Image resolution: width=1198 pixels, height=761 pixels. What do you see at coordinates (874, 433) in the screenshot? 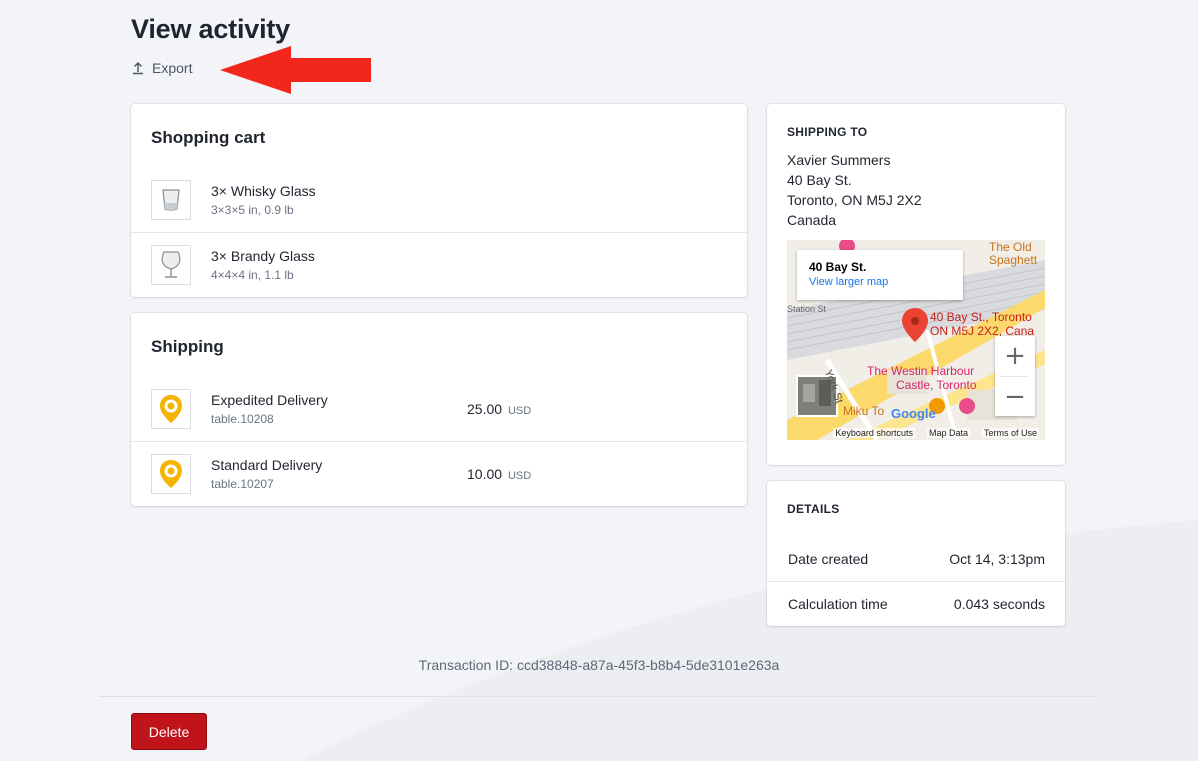
I see `keyboard-shortcuts-link: Keyboard shortcuts` at bounding box center [874, 433].